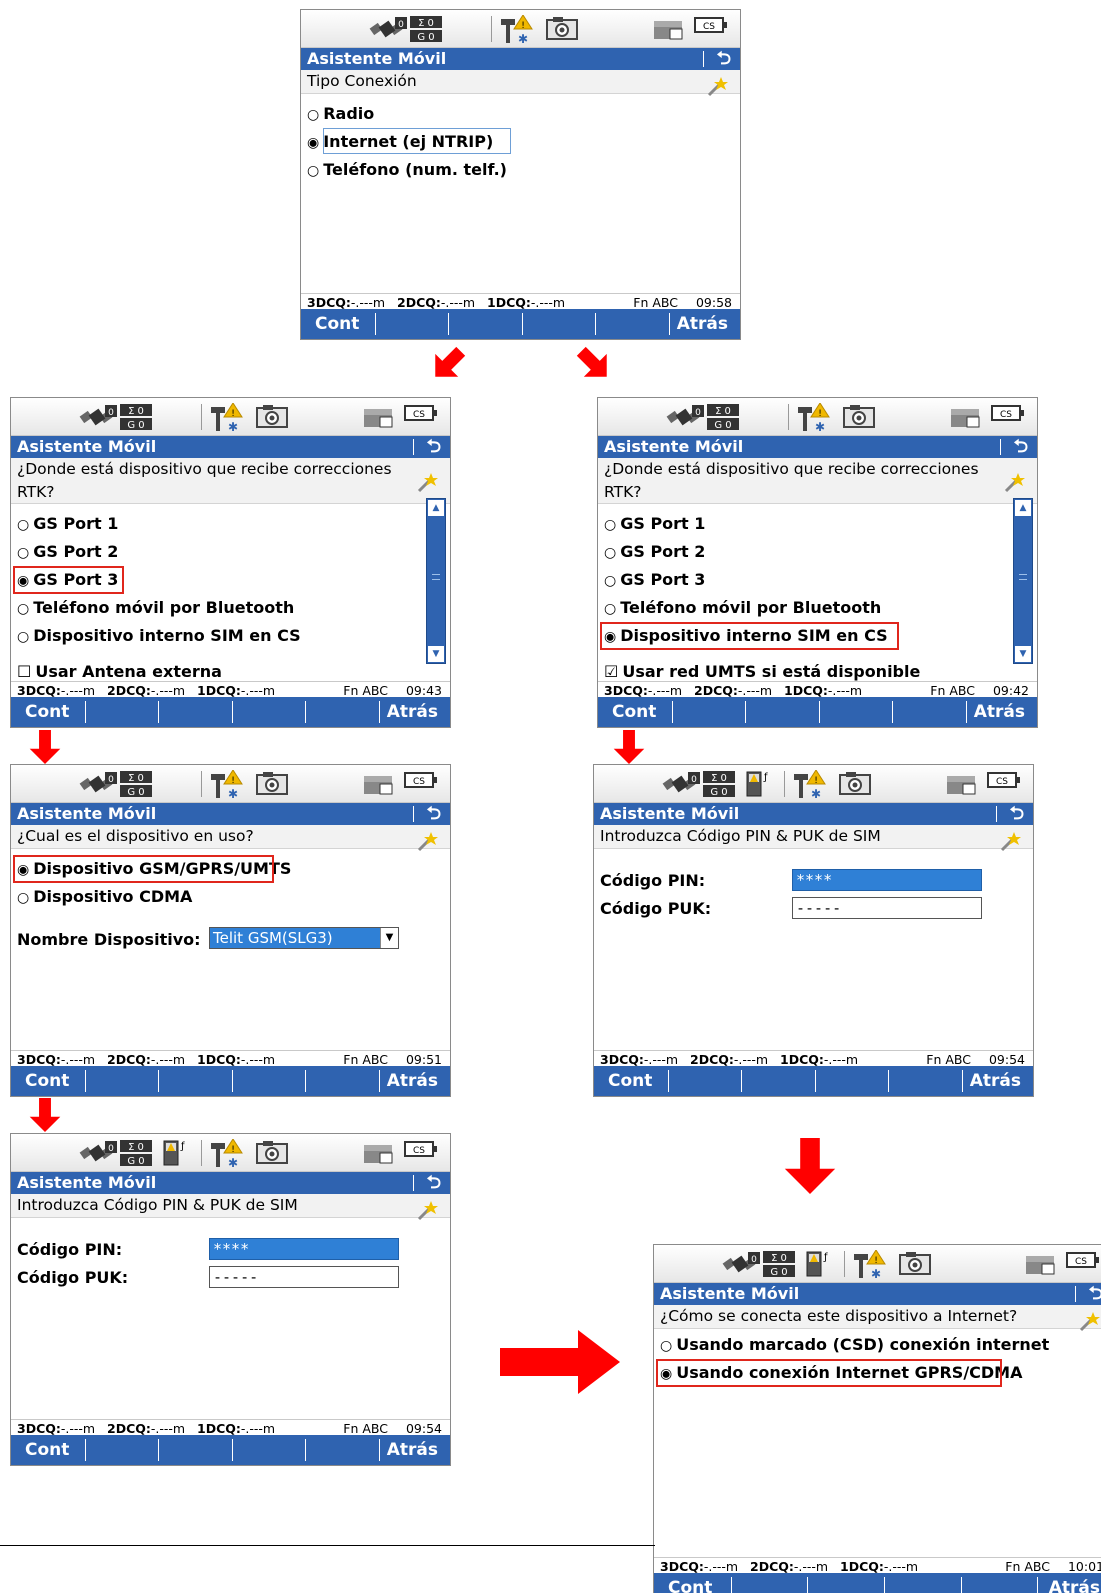 Image resolution: width=1101 pixels, height=1593 pixels. I want to click on memory-card-icon, so click(669, 29).